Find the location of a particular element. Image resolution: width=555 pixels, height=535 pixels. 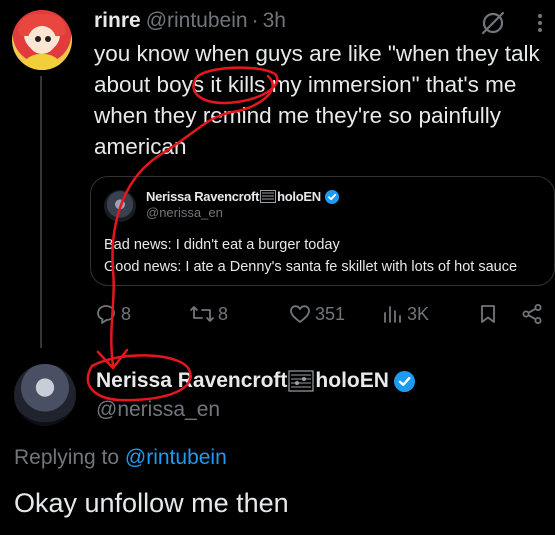

bookmark-button is located at coordinates (488, 314).